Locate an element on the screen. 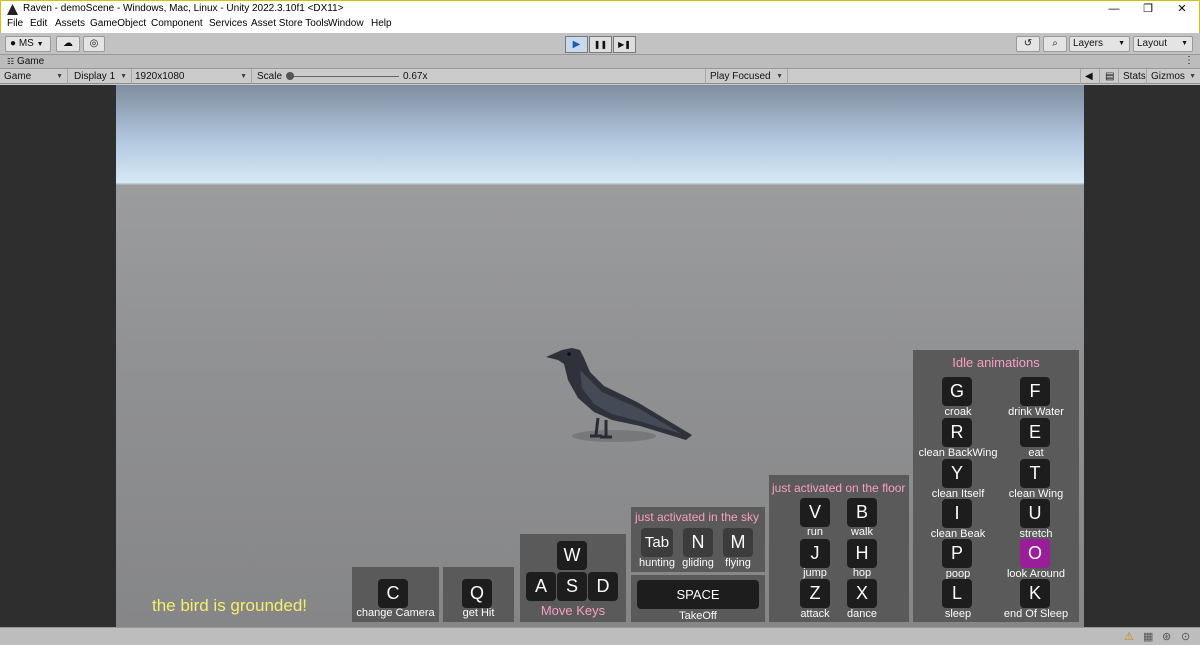  menu-edit: Edit is located at coordinates (38, 23).